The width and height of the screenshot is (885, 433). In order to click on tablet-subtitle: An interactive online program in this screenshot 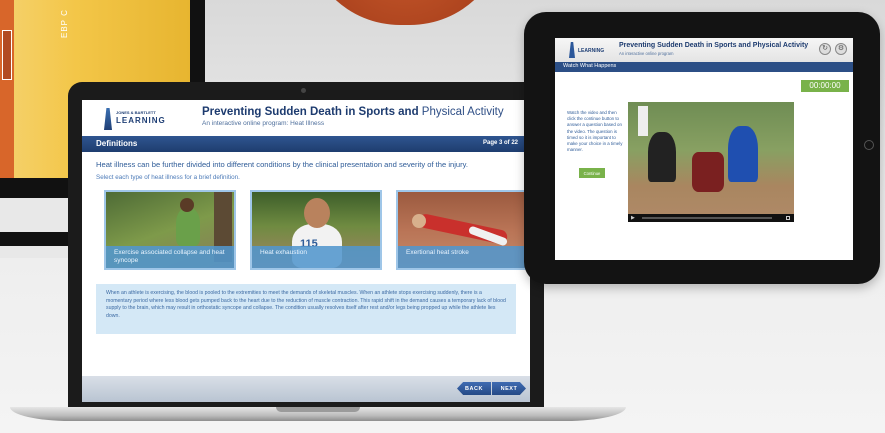, I will do `click(646, 53)`.